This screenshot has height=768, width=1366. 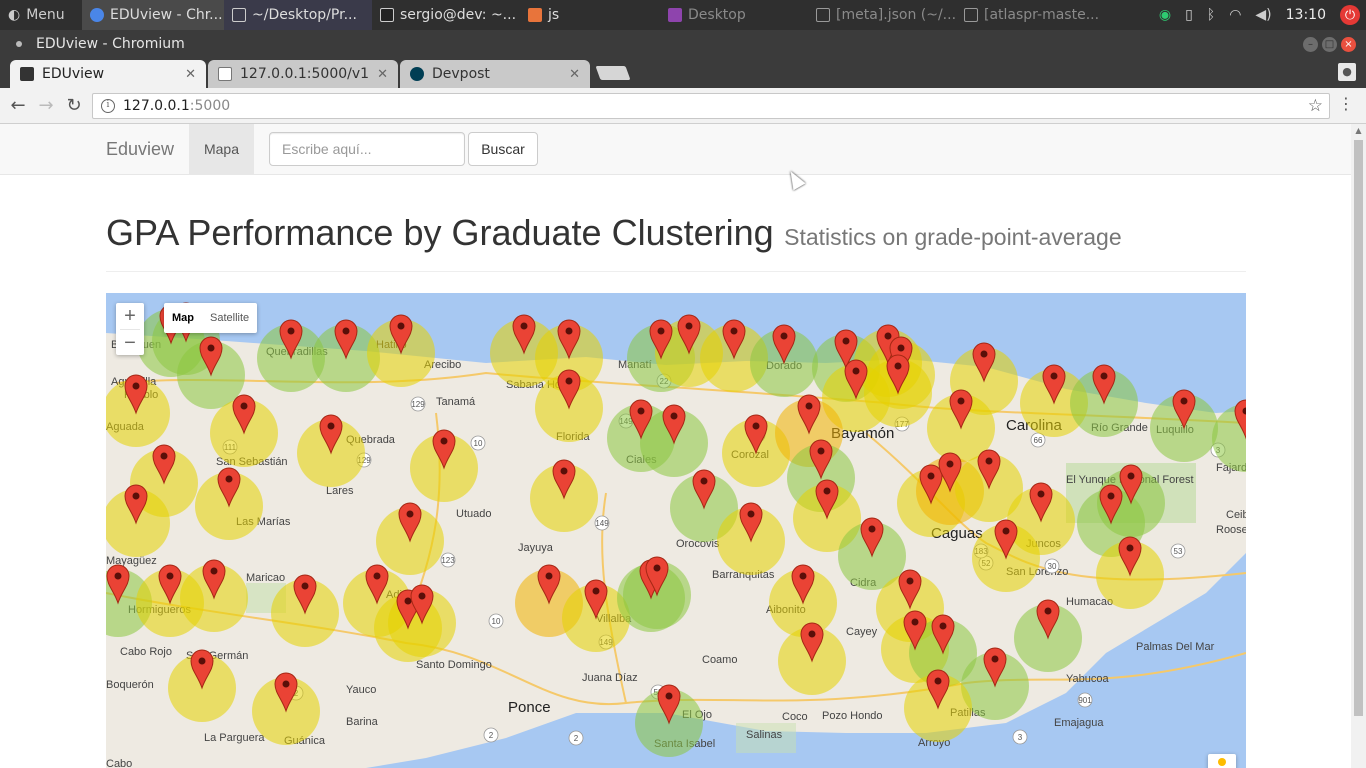 I want to click on tab-api: 127.0.0.1:5000/v1/m ✕, so click(x=303, y=74).